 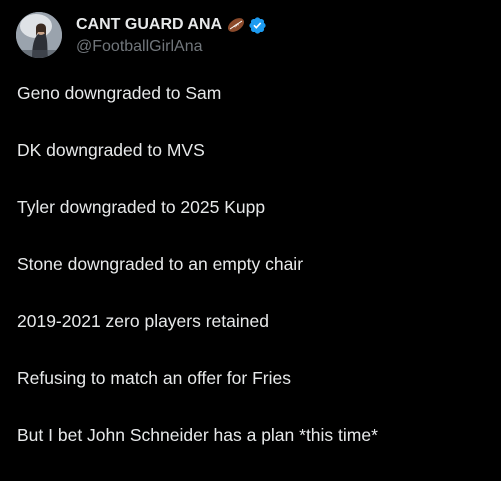 I want to click on tweet-line: 2019-2021 zero players retained, so click(x=143, y=321).